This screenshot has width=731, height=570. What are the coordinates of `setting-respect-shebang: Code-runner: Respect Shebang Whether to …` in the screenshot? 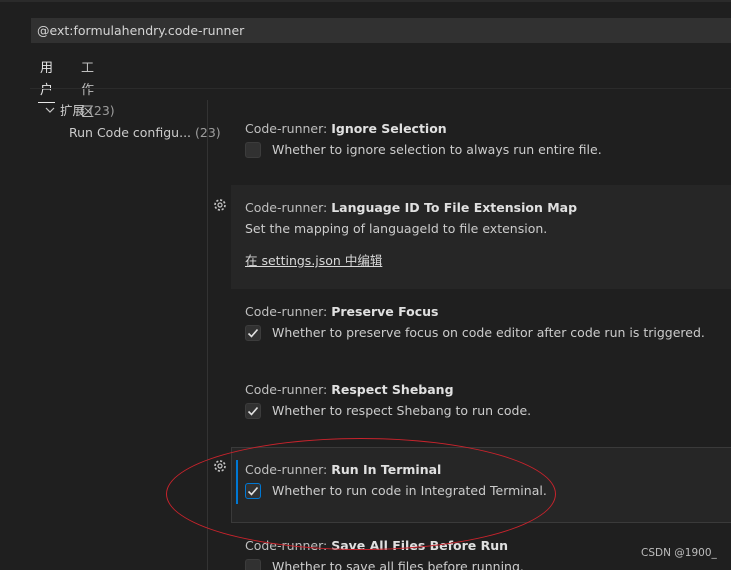 It's located at (481, 411).